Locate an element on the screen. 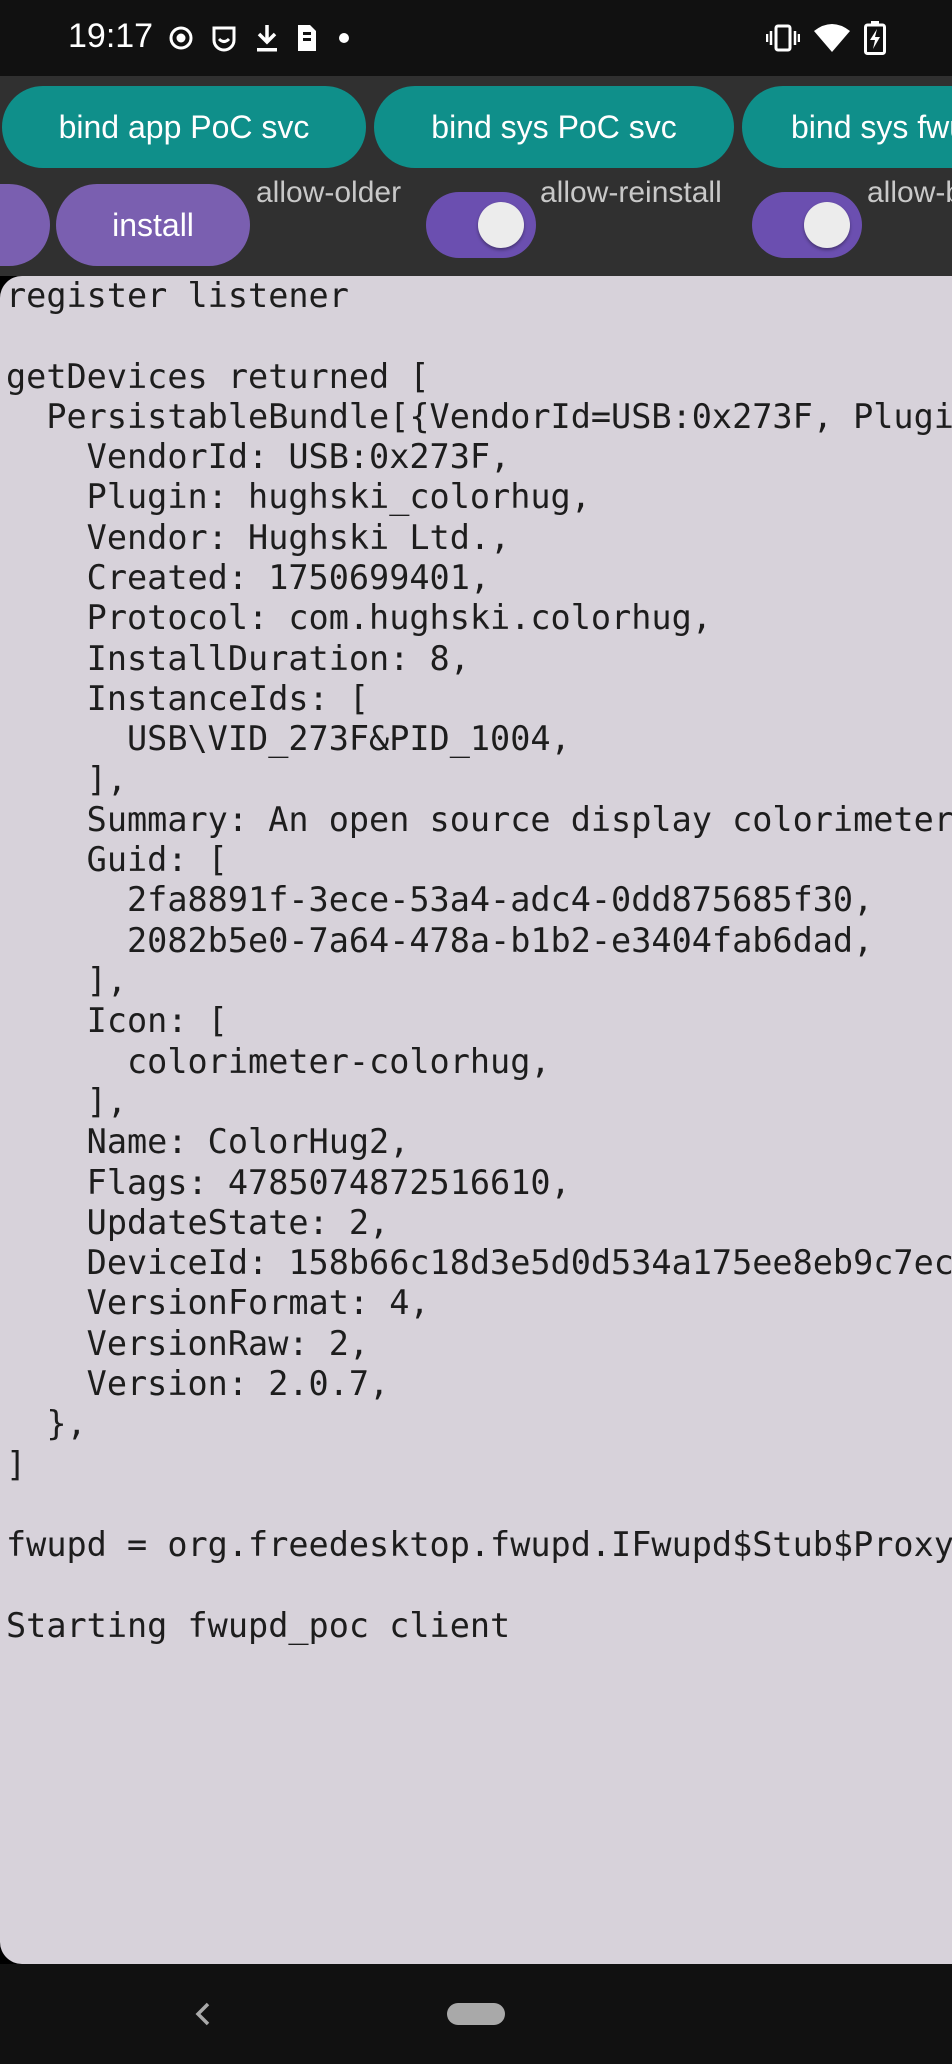 The width and height of the screenshot is (952, 2064). status-icons-left is located at coordinates (261, 38).